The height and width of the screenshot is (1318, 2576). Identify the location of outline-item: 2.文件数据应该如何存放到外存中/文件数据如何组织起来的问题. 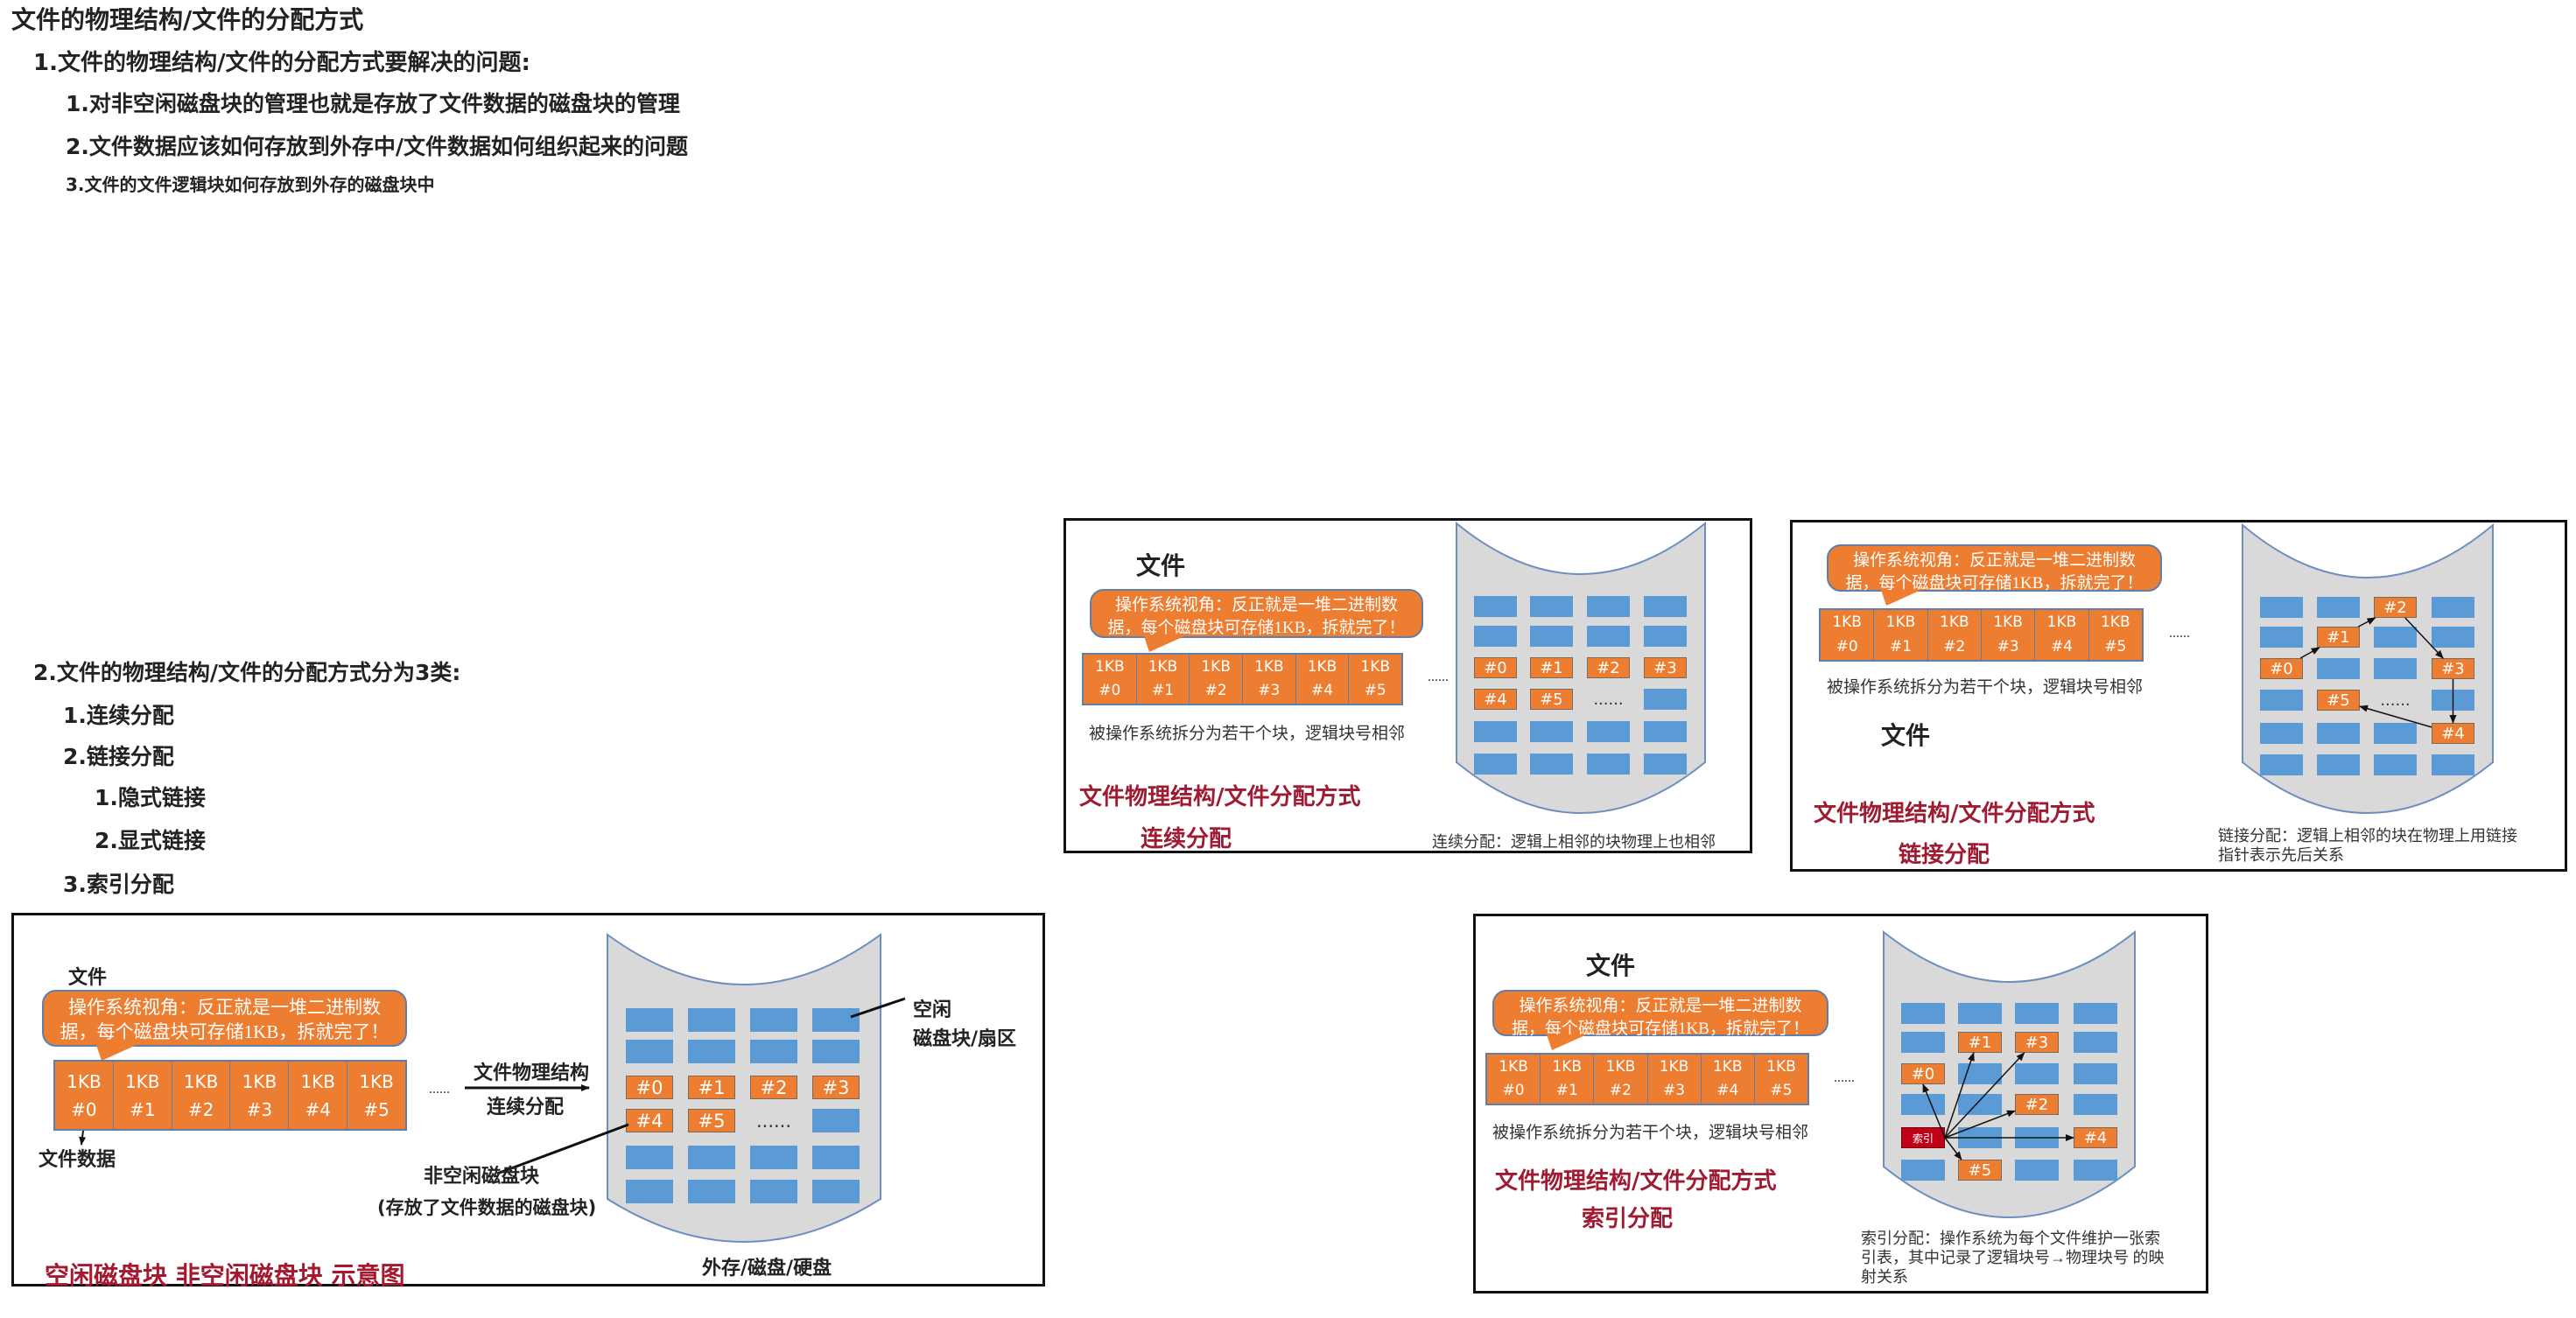
(377, 146).